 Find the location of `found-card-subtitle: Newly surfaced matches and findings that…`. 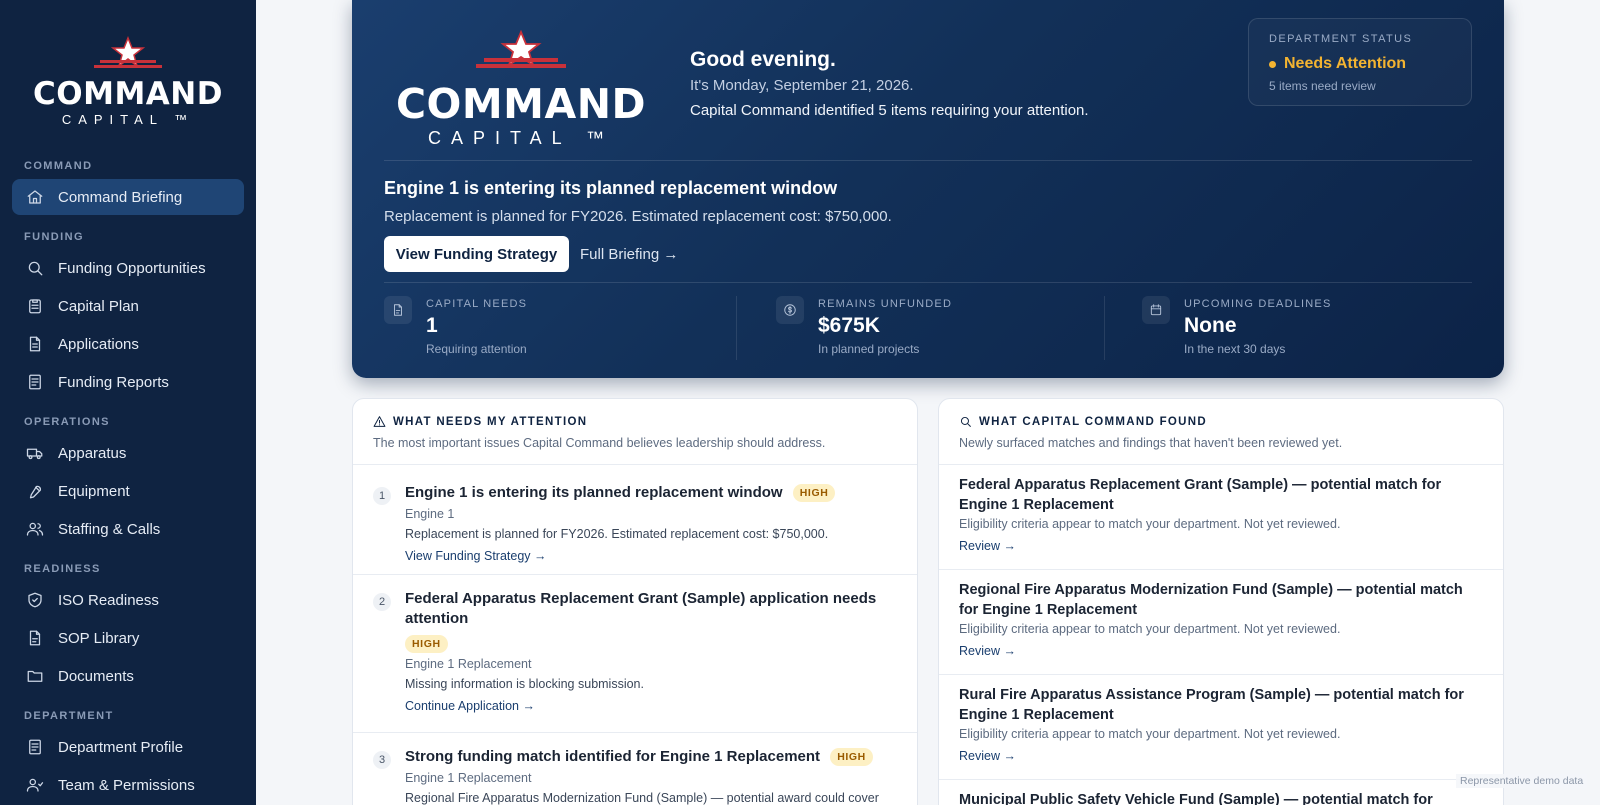

found-card-subtitle: Newly surfaced matches and findings that… is located at coordinates (1151, 443).